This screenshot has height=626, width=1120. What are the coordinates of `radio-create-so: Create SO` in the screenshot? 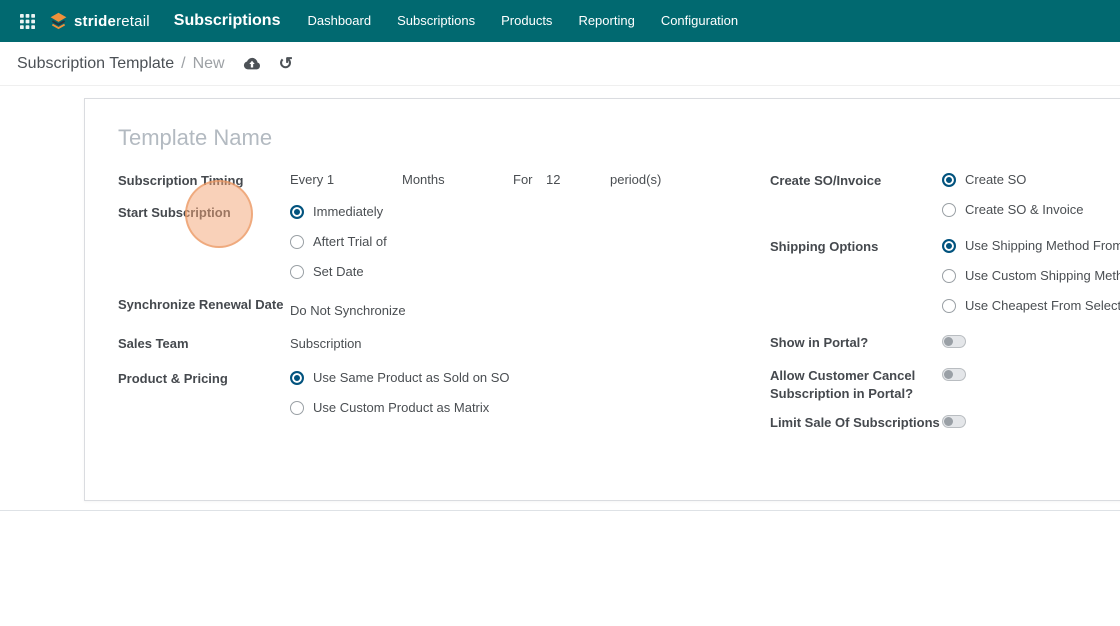 It's located at (1013, 180).